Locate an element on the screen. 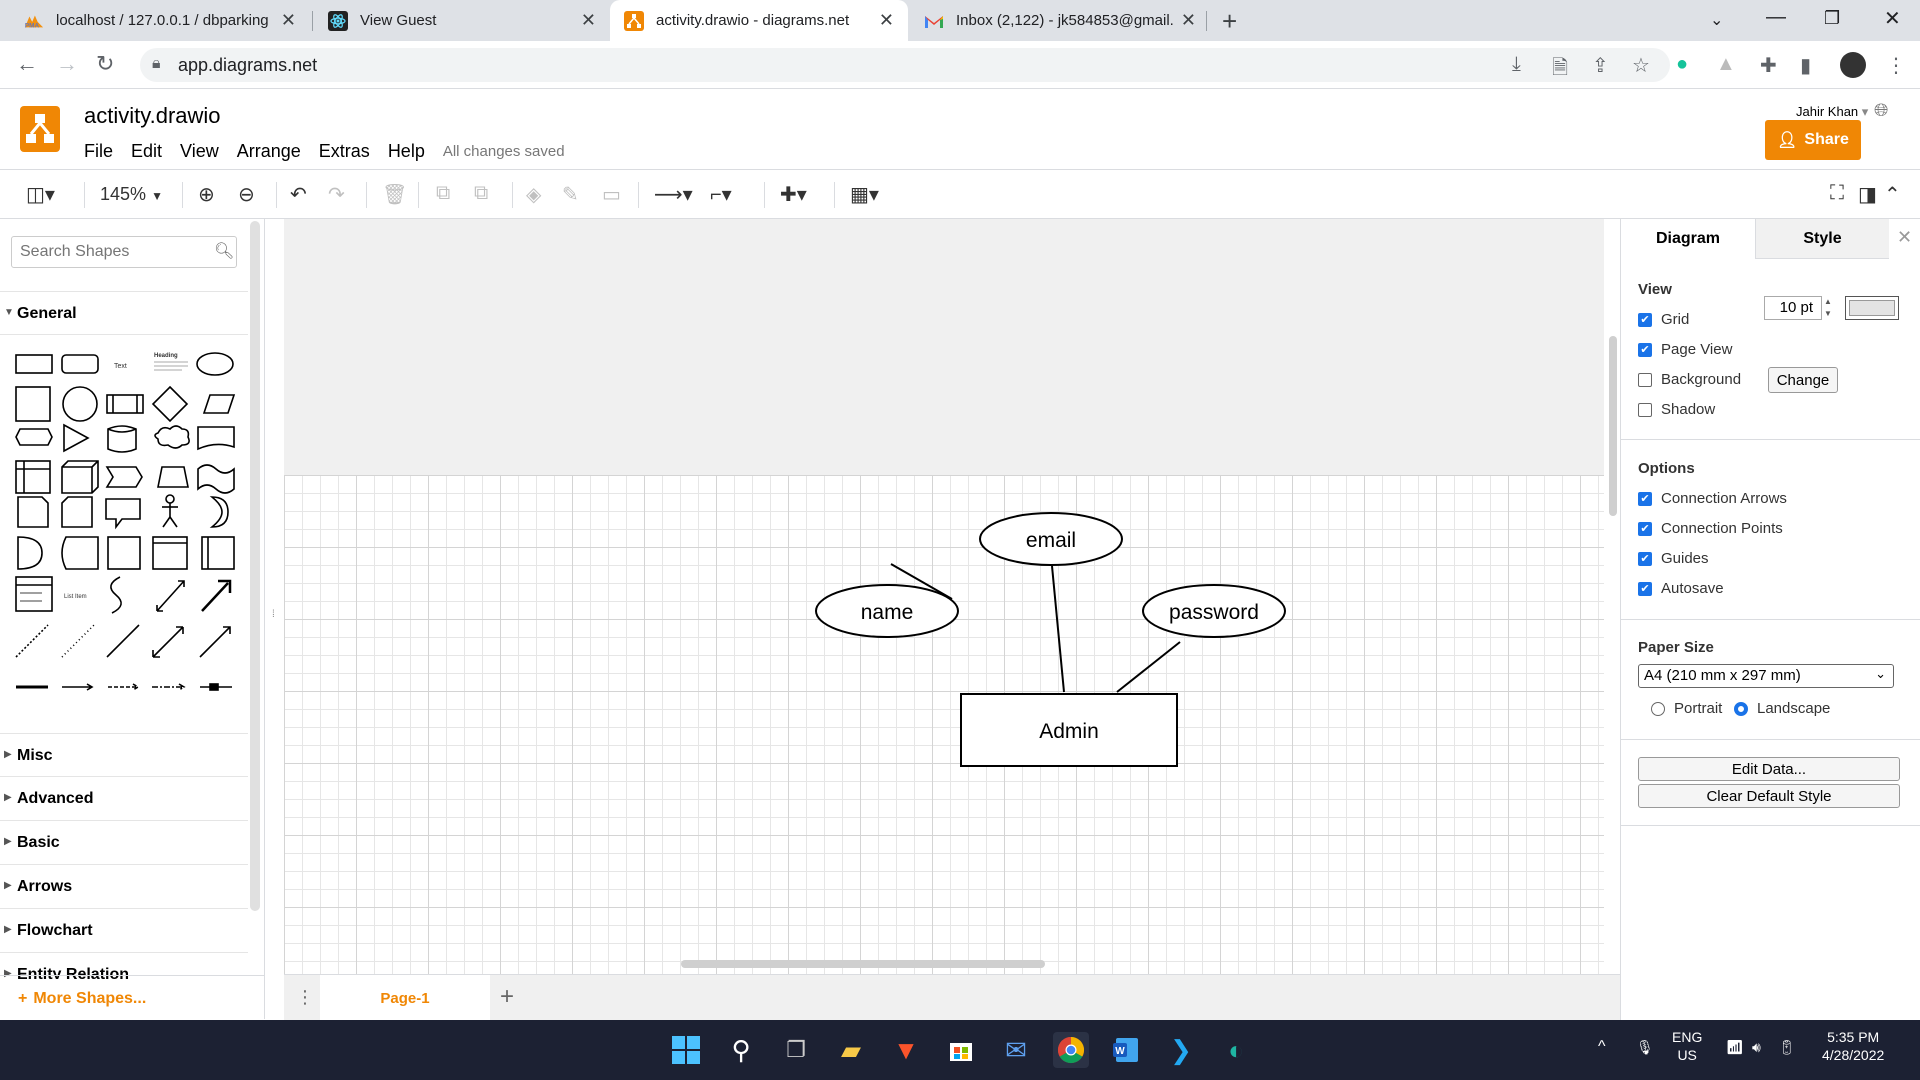 The width and height of the screenshot is (1920, 1080). admin-entity: Admin is located at coordinates (1069, 730).